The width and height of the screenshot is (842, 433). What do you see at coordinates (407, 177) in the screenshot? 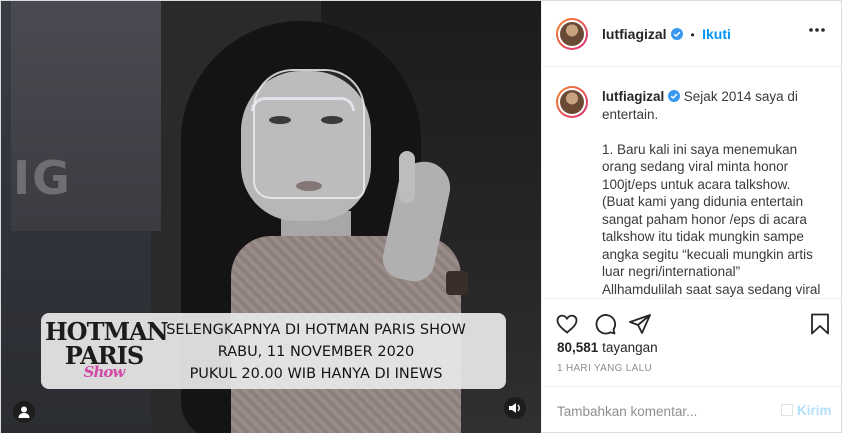
I see `person-finger` at bounding box center [407, 177].